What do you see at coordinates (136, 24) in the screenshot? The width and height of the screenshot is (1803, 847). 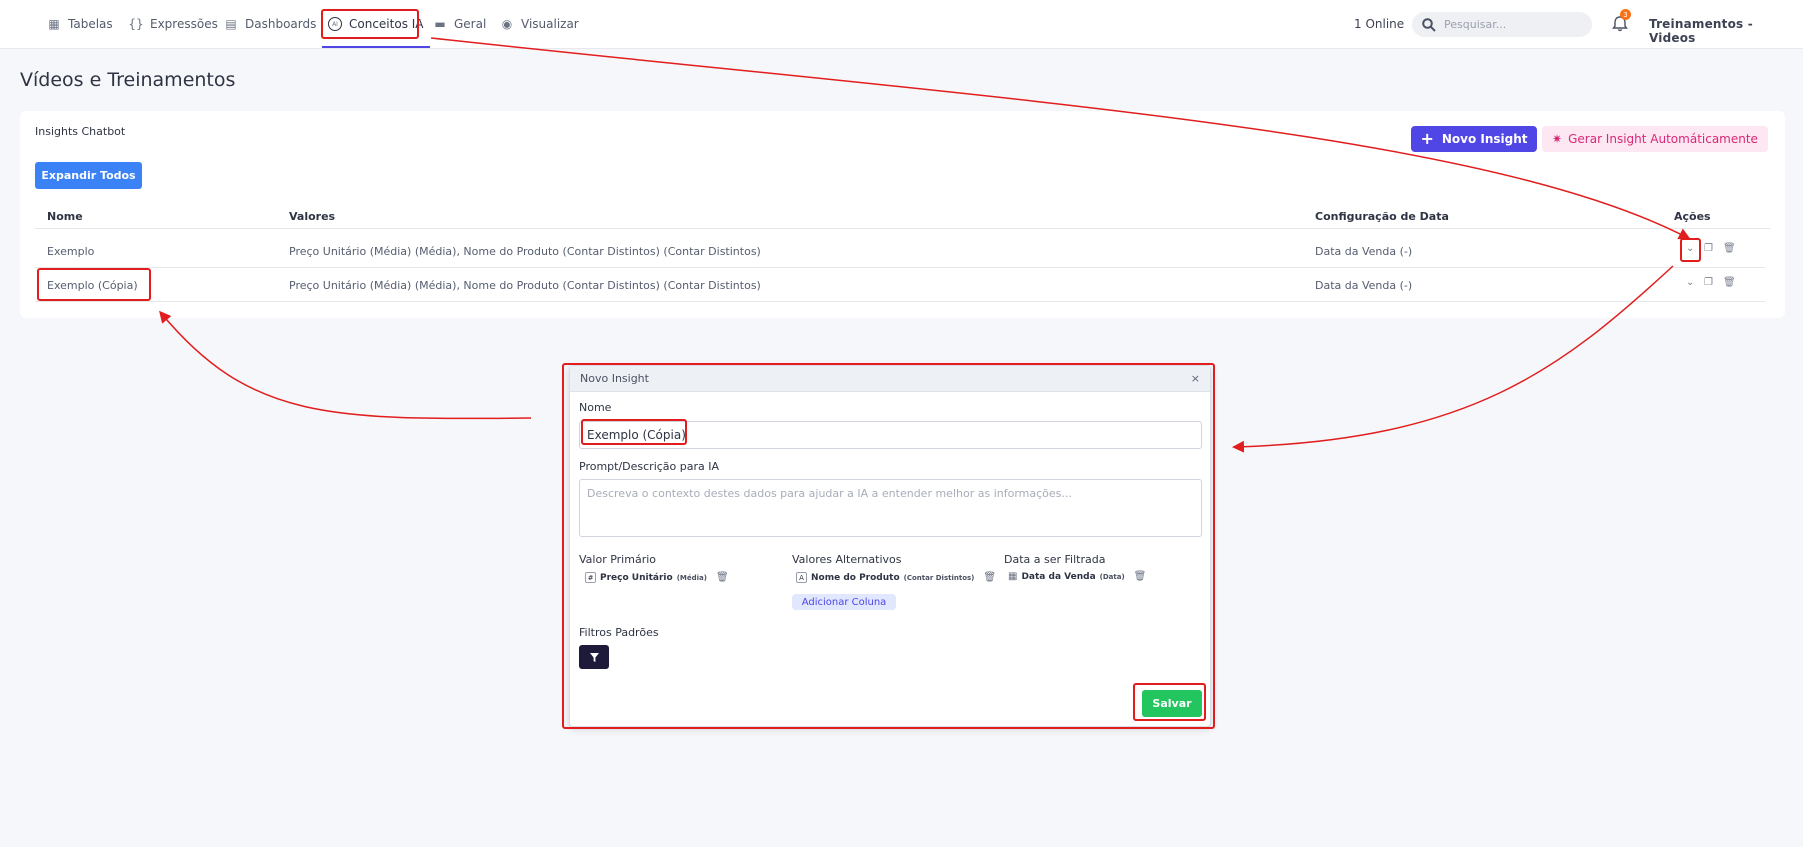 I see `braces-icon: {}` at bounding box center [136, 24].